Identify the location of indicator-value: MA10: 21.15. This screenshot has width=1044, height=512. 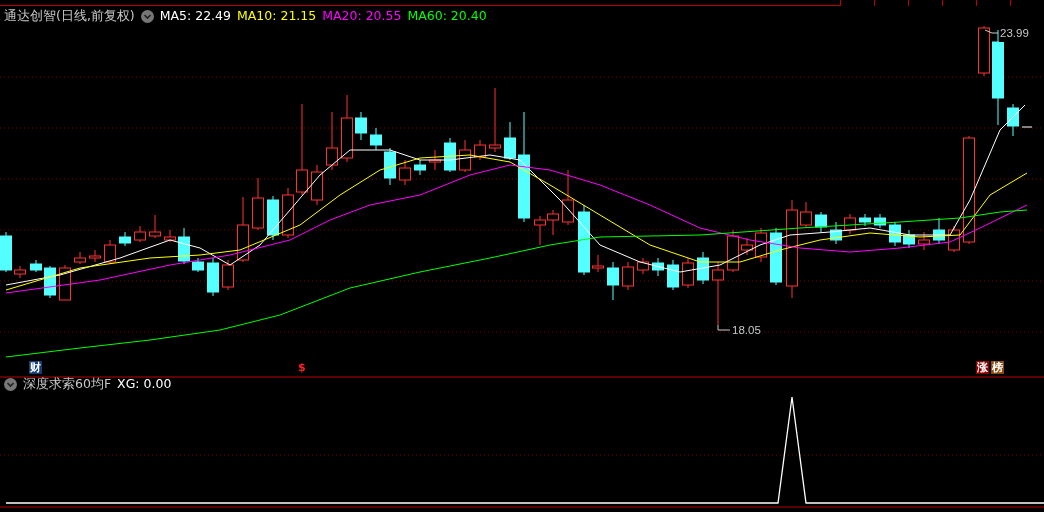
(277, 16).